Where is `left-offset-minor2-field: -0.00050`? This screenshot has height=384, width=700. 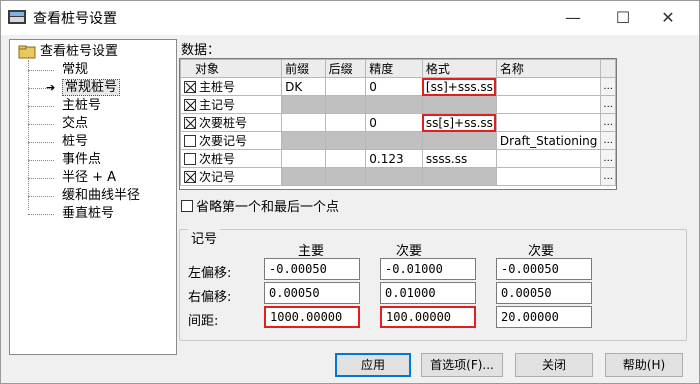 left-offset-minor2-field: -0.00050 is located at coordinates (544, 269).